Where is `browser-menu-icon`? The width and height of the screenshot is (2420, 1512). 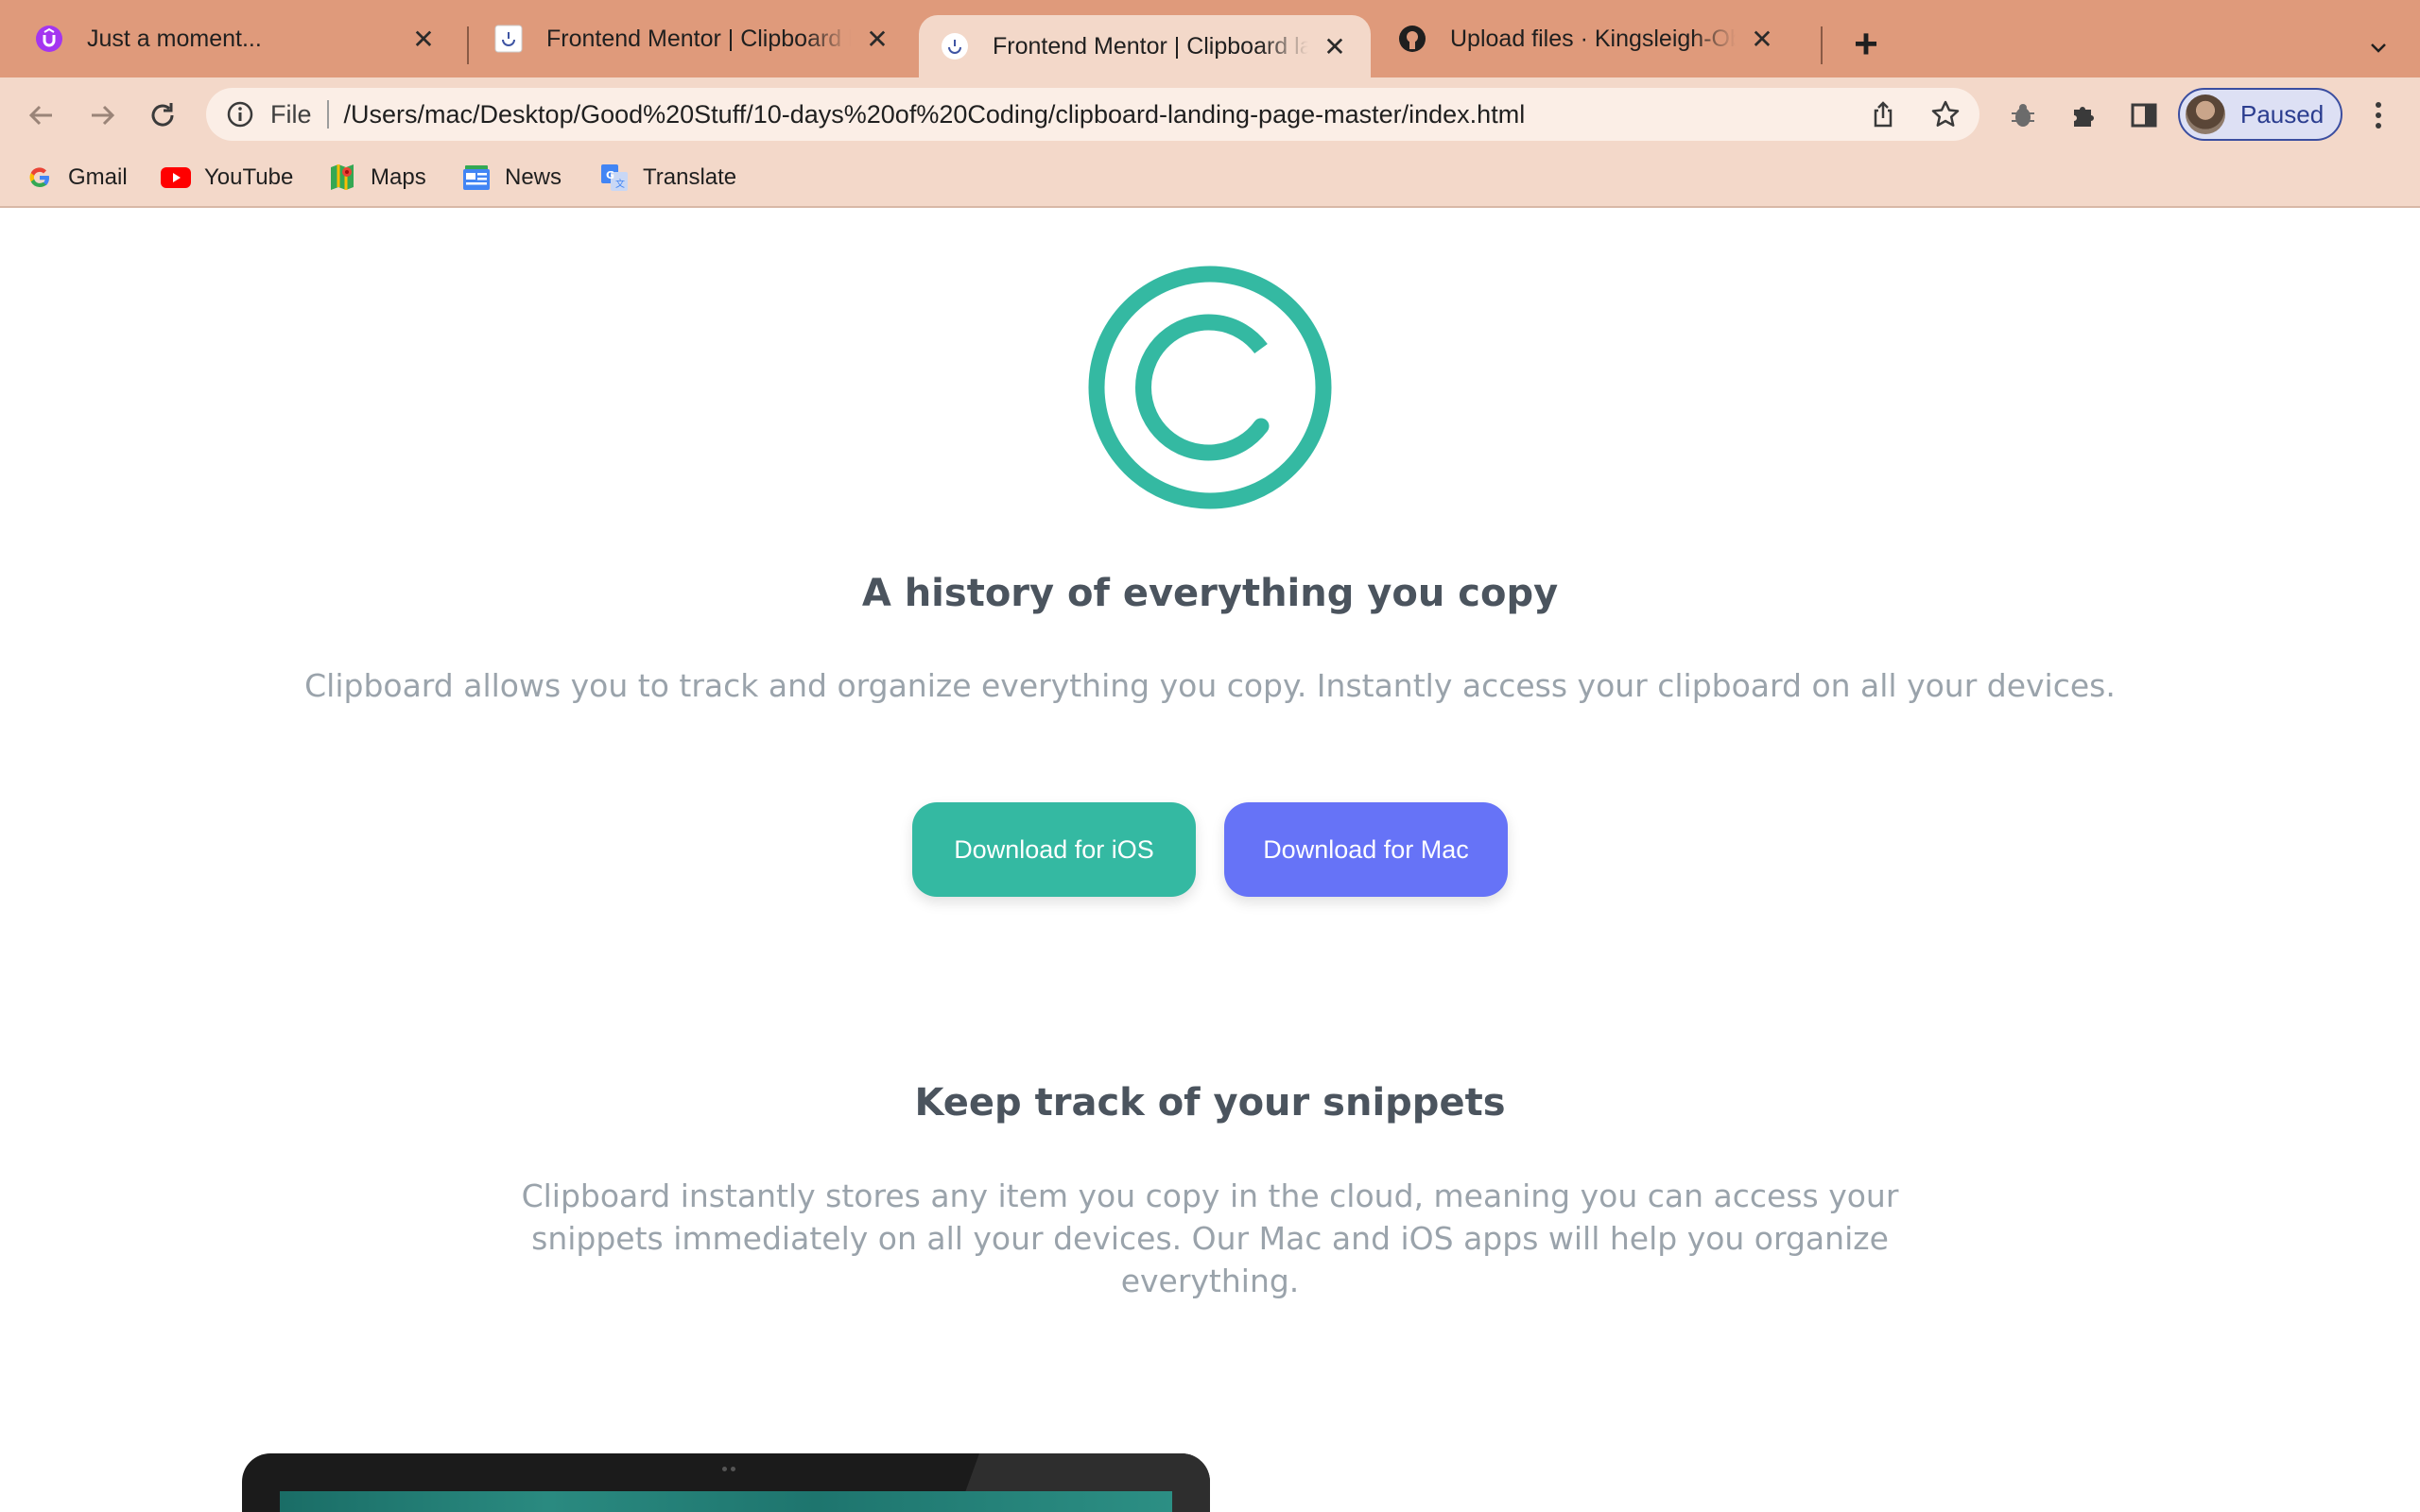
browser-menu-icon is located at coordinates (2378, 115).